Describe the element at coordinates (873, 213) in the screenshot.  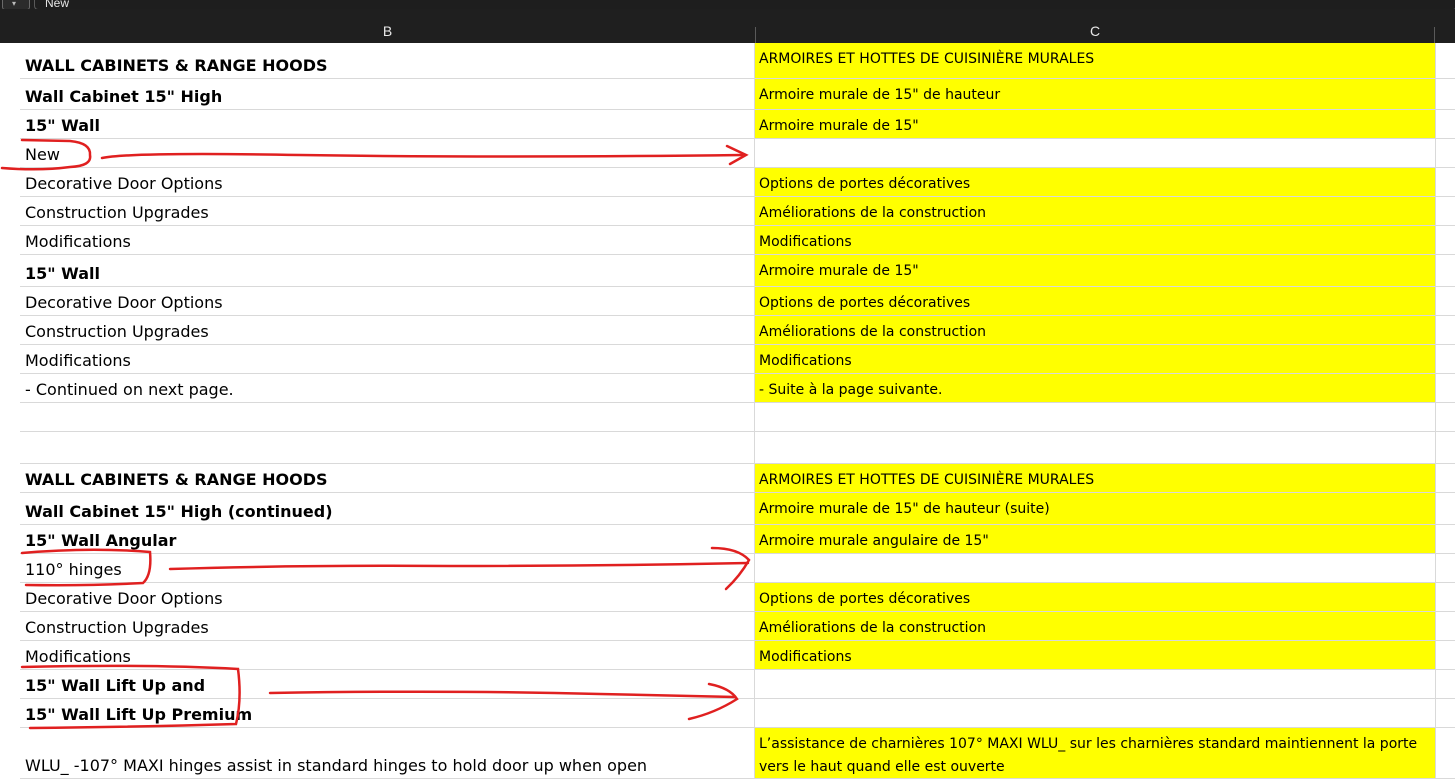
I see `cell-c-text: Améliorations de la construction` at that location.